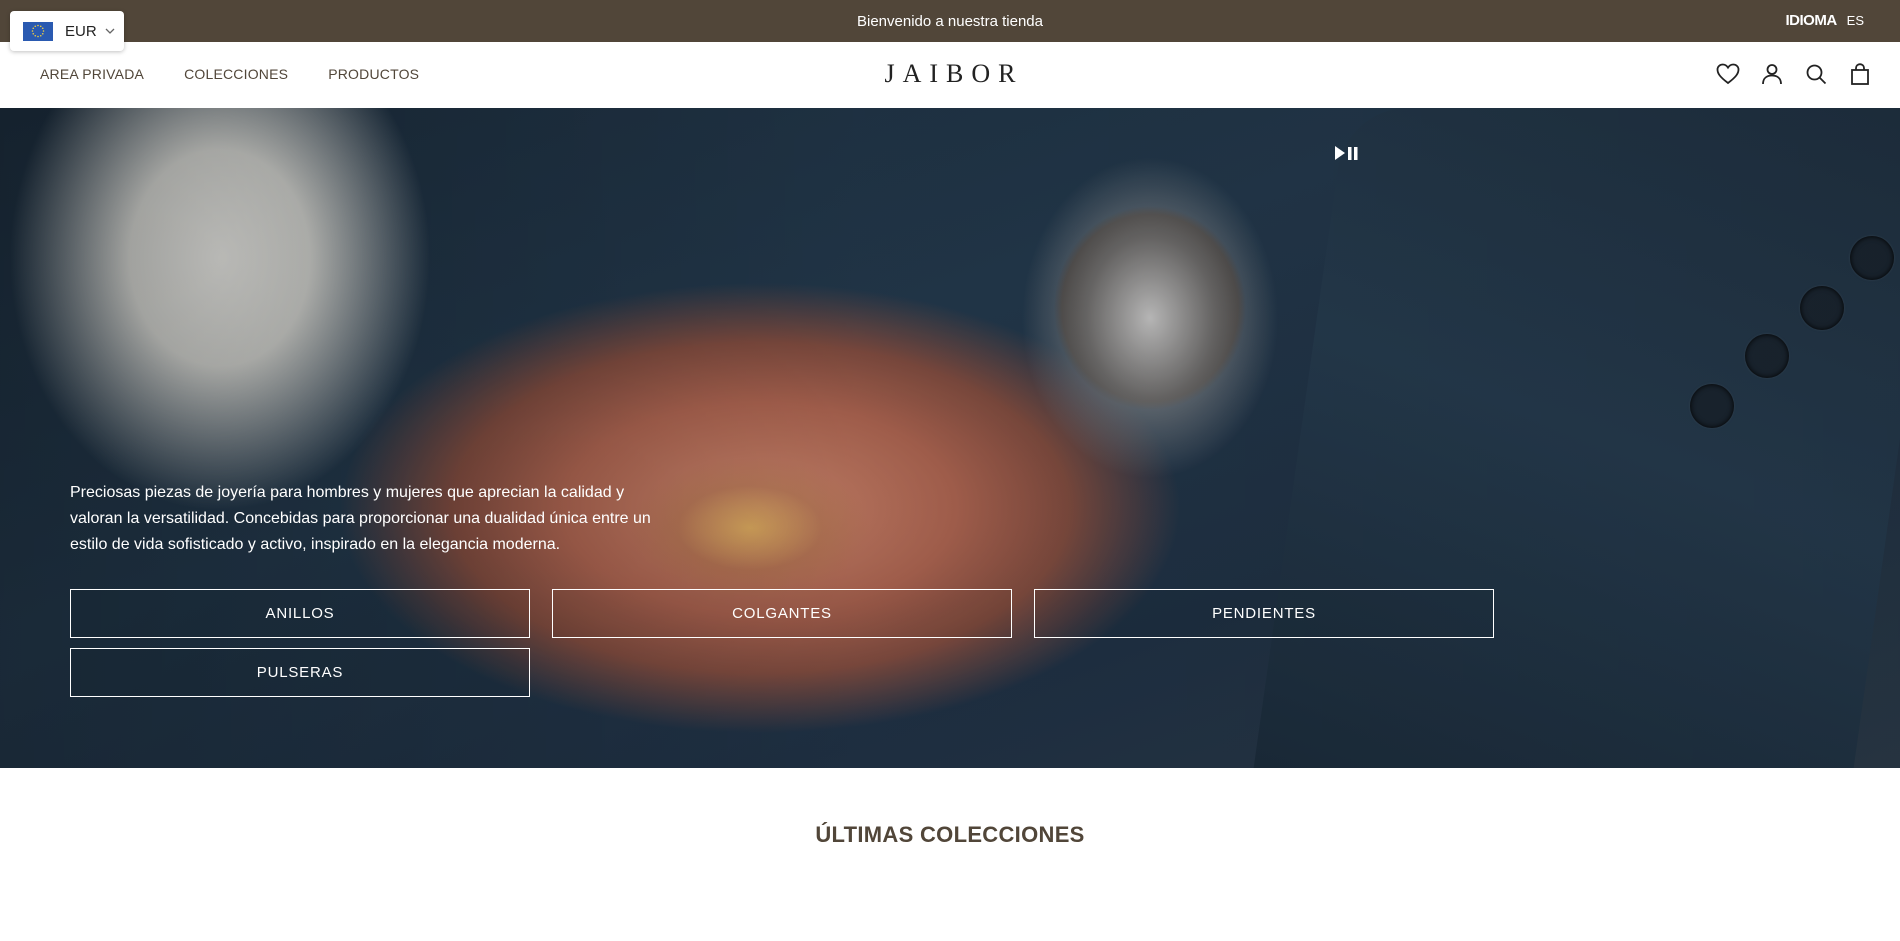 The height and width of the screenshot is (941, 1900). I want to click on language-selector: IDIOMA ES, so click(1824, 20).